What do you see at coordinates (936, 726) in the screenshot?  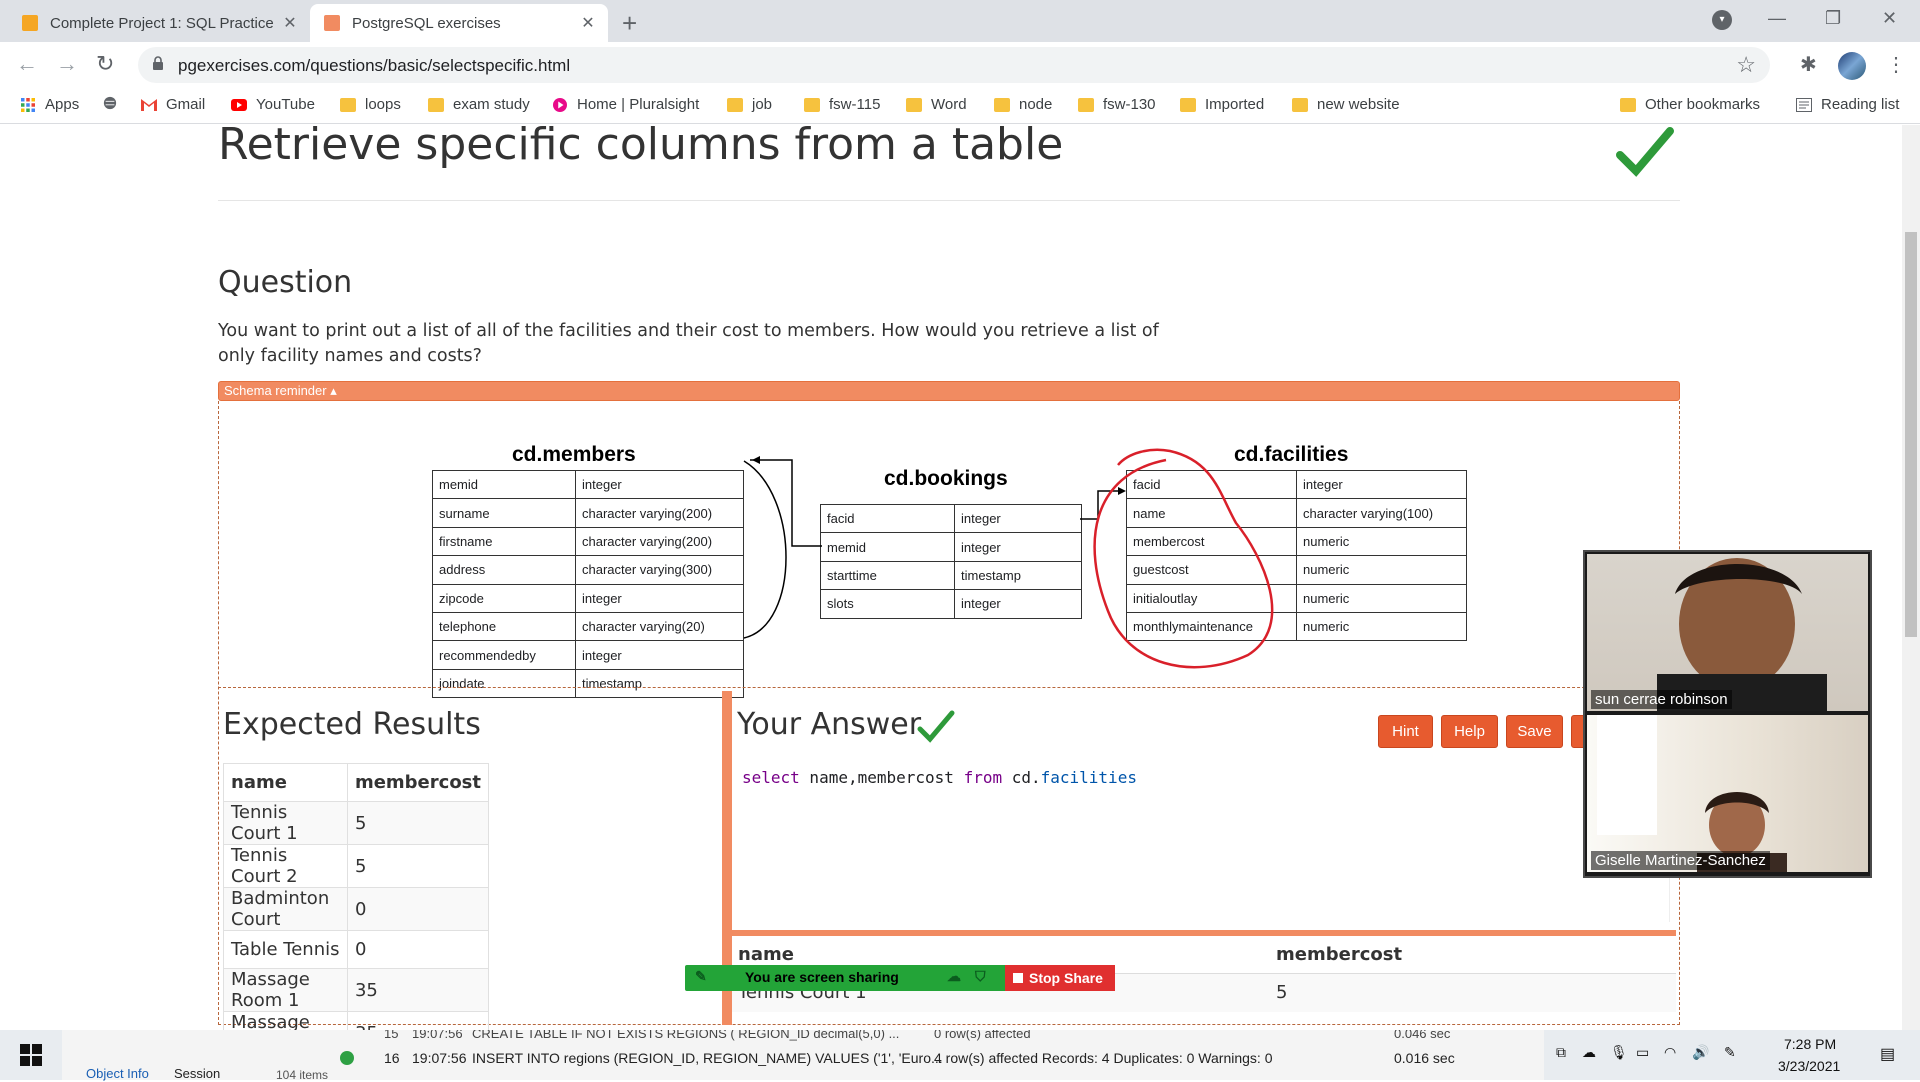 I see `answer-correct-check-icon` at bounding box center [936, 726].